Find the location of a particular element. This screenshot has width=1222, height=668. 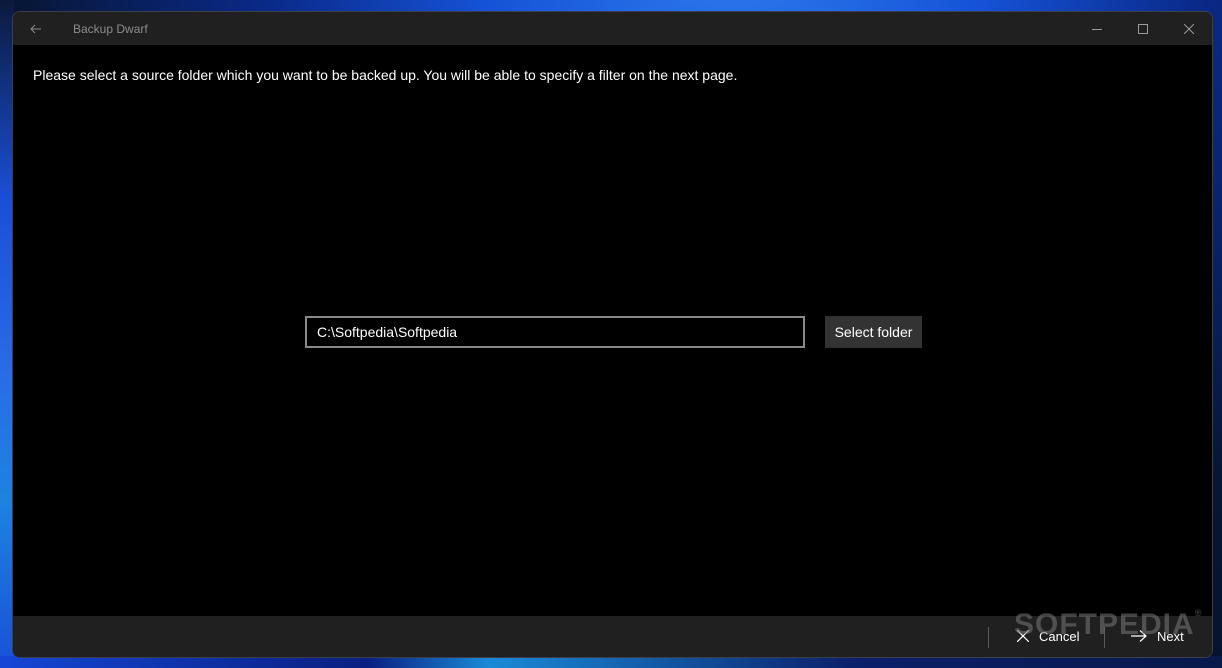

select-folder-button: Select folder is located at coordinates (873, 332).